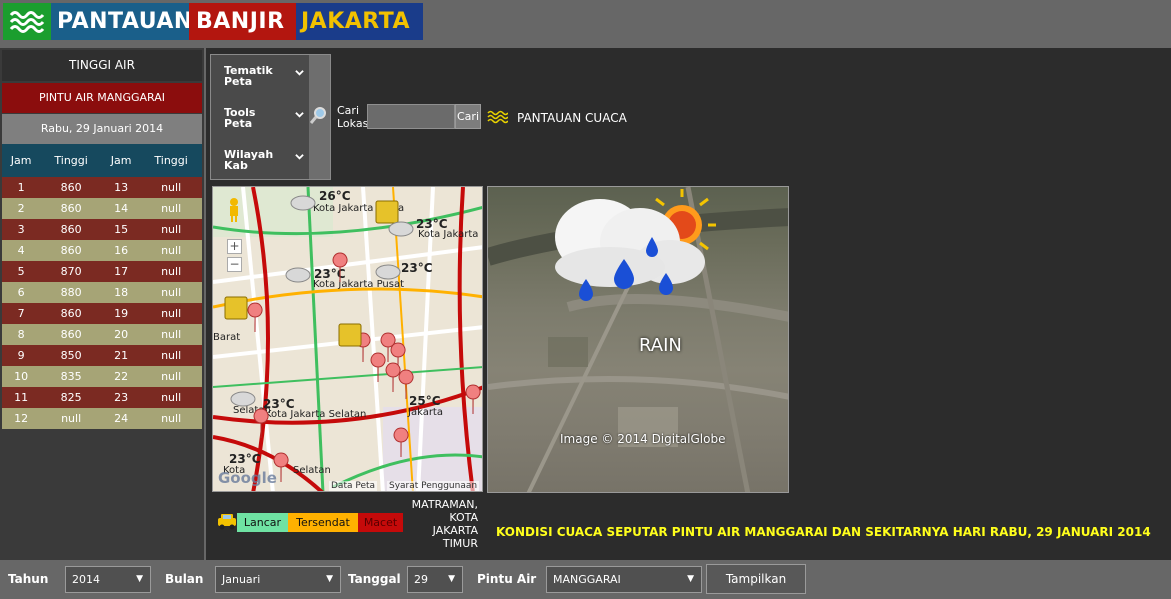 This screenshot has height=599, width=1171. I want to click on gate-select: MANGGARAI ▼, so click(624, 579).